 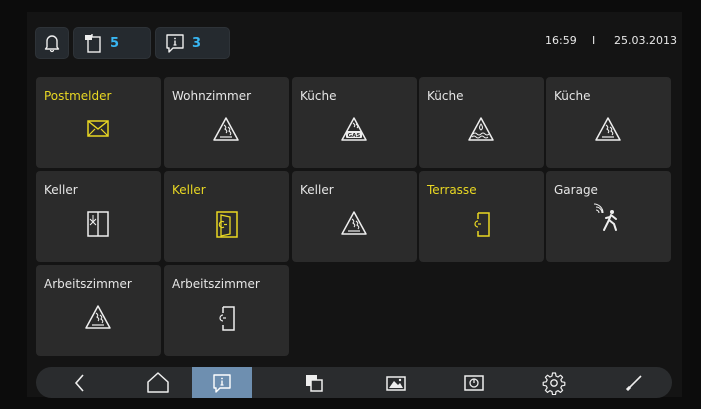 I want to click on tile-label: Postmelder, so click(x=78, y=96).